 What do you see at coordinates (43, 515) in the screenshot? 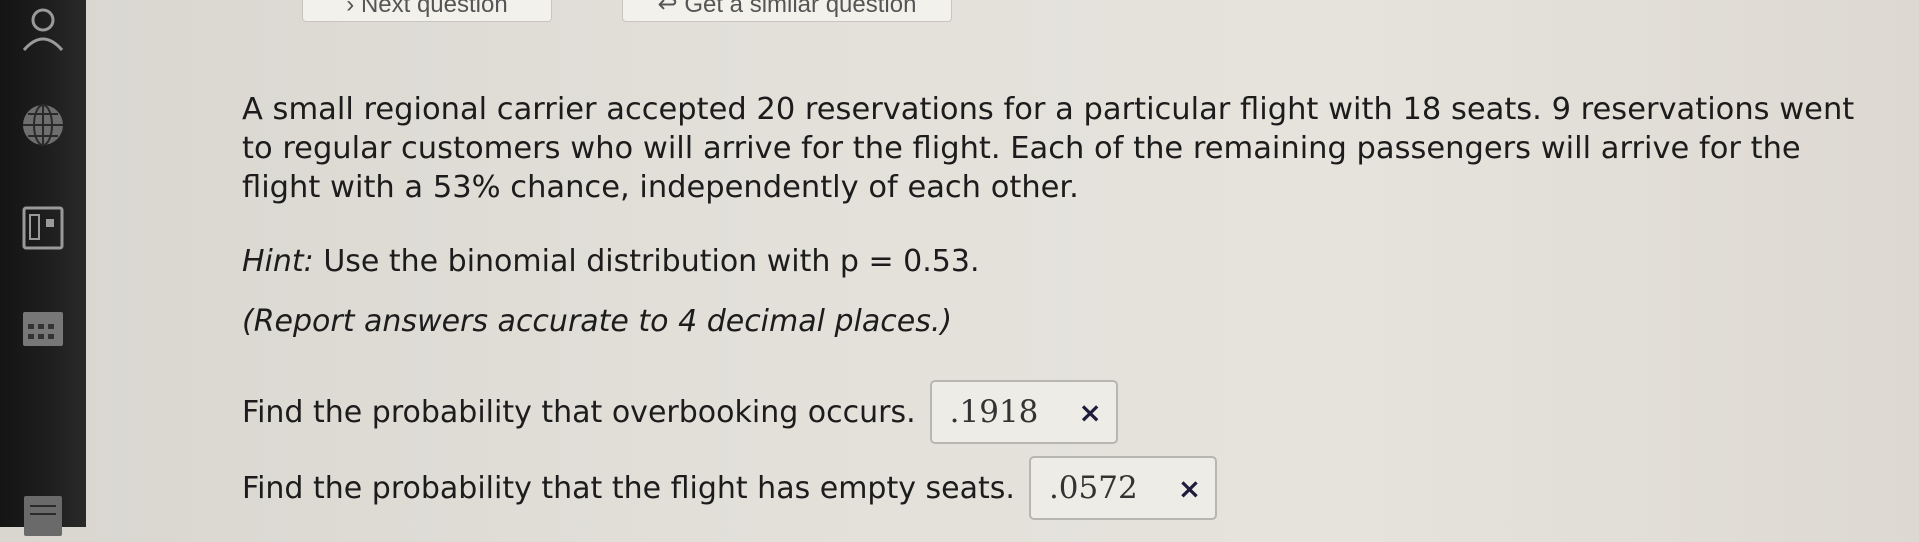
I see `document-icon` at bounding box center [43, 515].